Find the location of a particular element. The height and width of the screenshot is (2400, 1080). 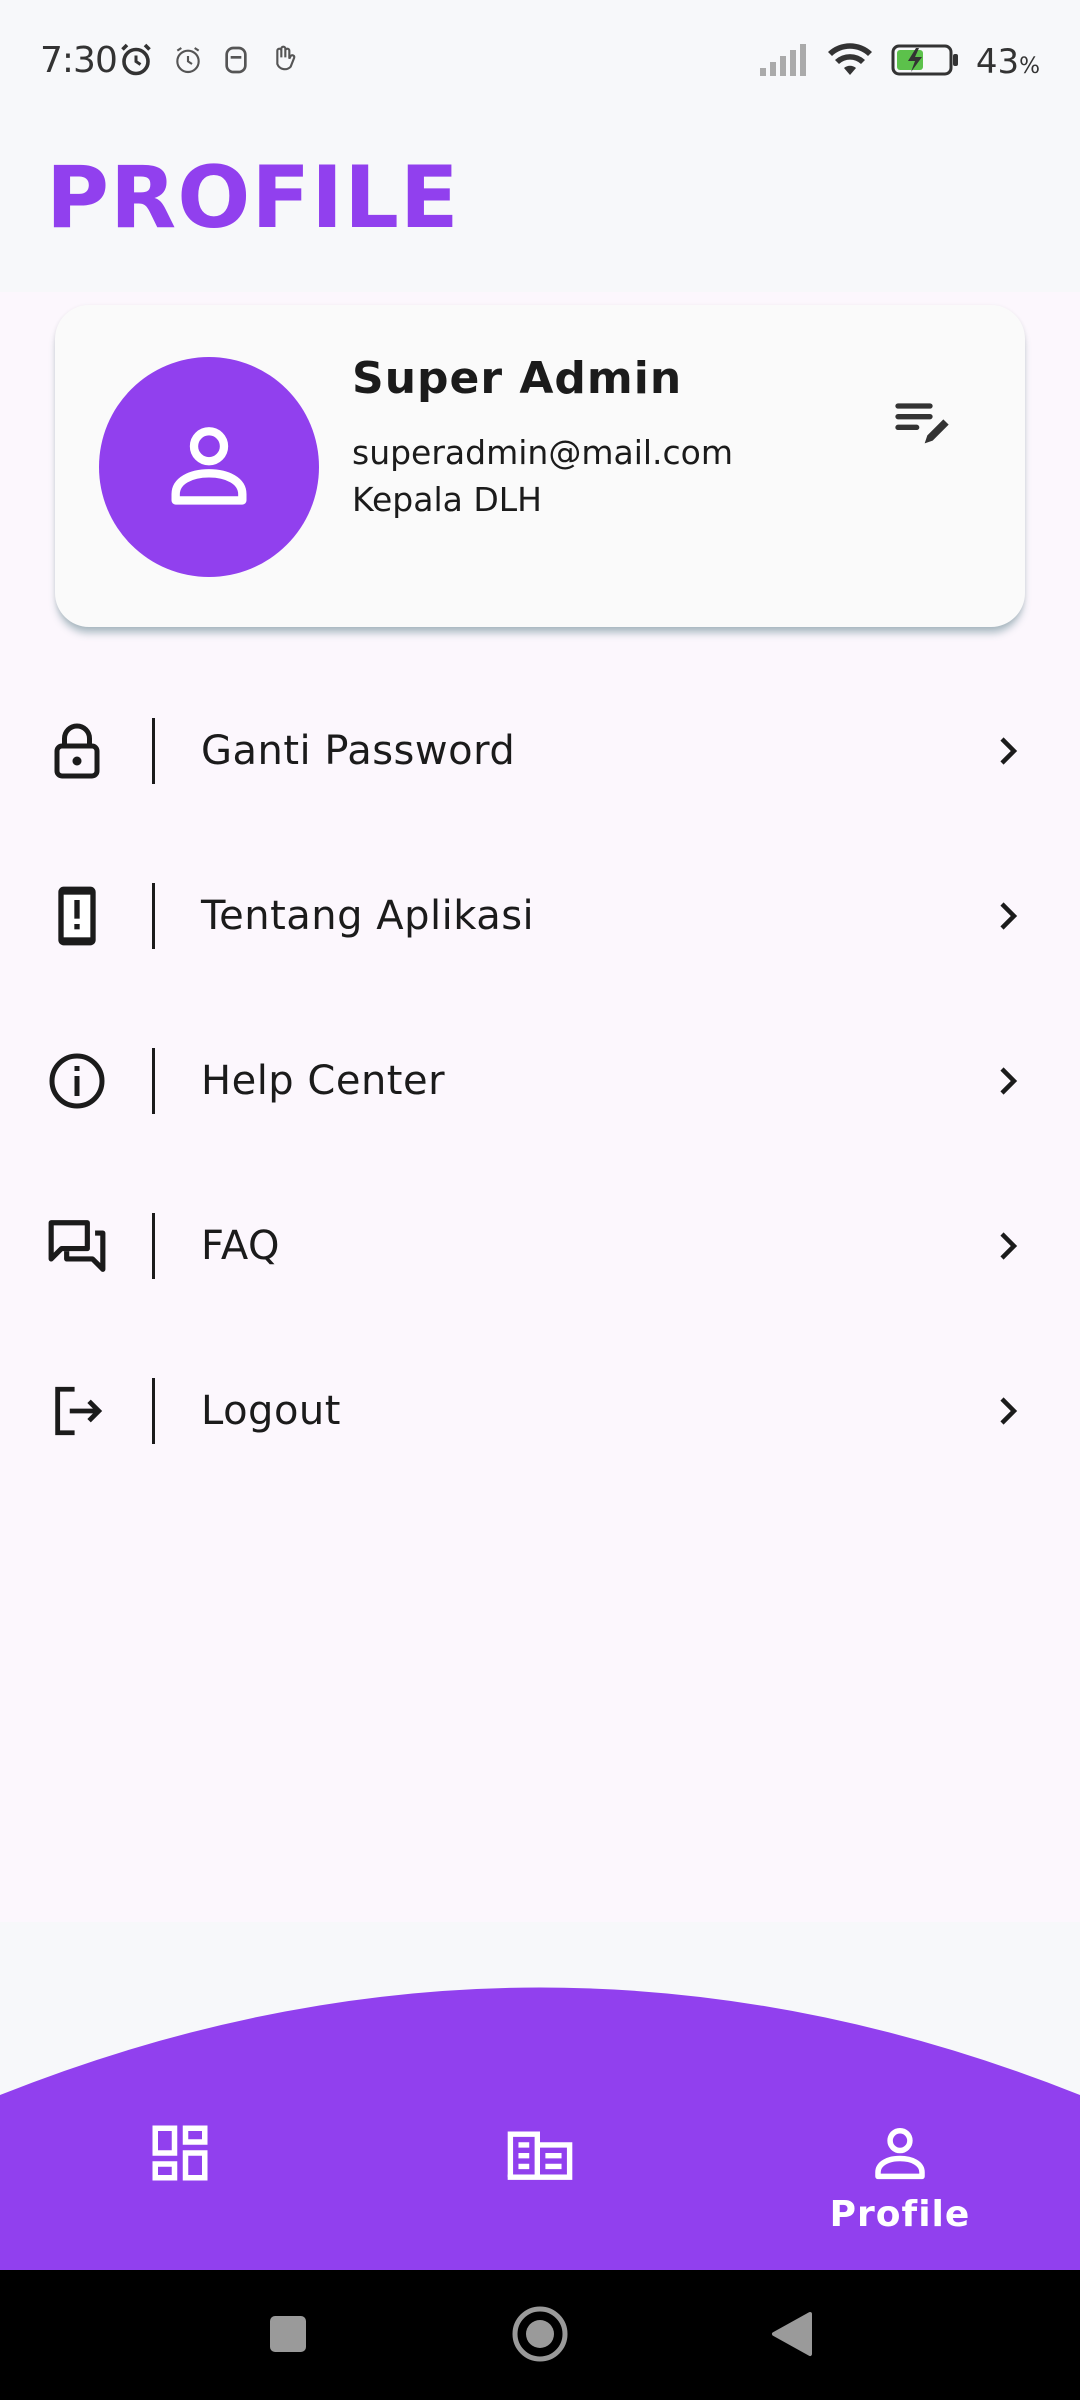

status-time: 7:30 is located at coordinates (79, 60).